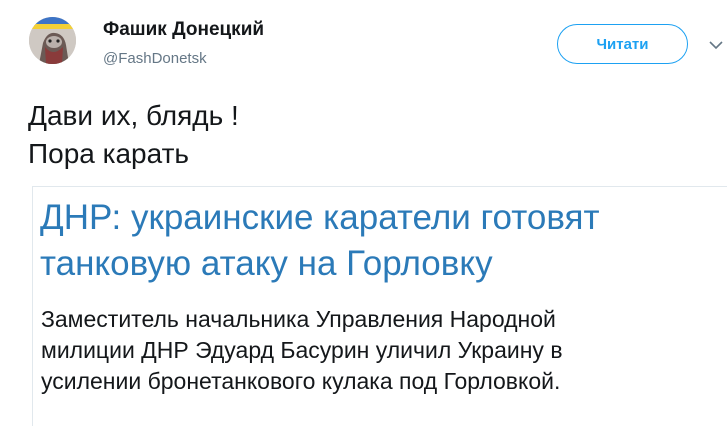 Image resolution: width=727 pixels, height=426 pixels. I want to click on tweet-text-line: Дави их, блядь !, so click(133, 115).